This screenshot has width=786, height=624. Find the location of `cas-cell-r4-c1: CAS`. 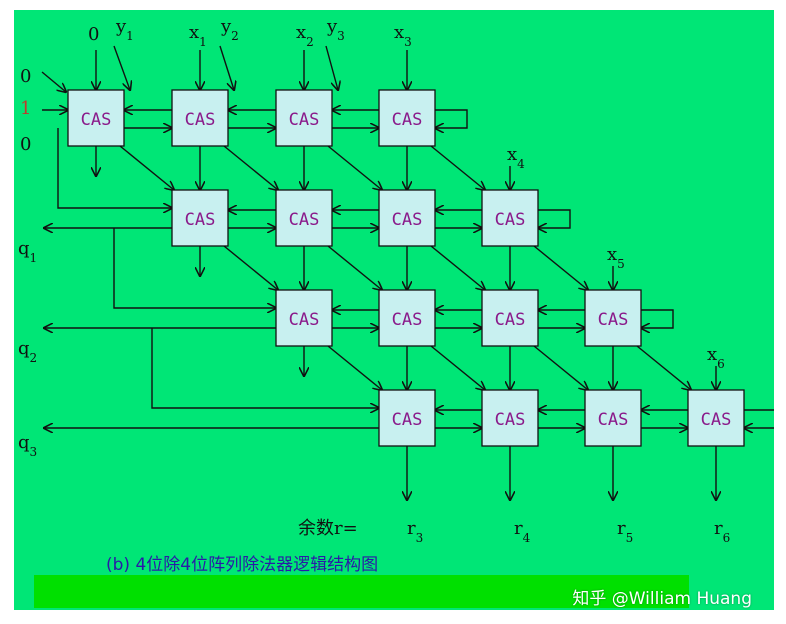

cas-cell-r4-c1: CAS is located at coordinates (407, 418).